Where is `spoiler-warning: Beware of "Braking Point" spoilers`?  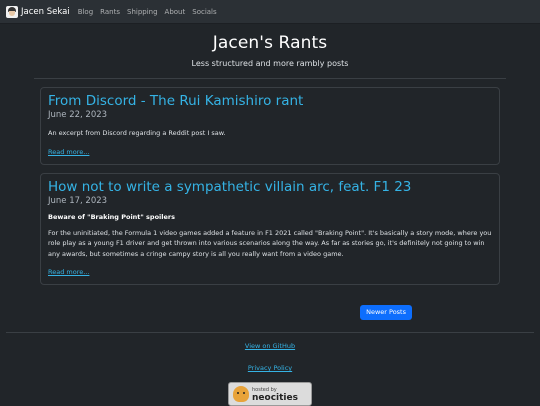 spoiler-warning: Beware of "Braking Point" spoilers is located at coordinates (111, 216).